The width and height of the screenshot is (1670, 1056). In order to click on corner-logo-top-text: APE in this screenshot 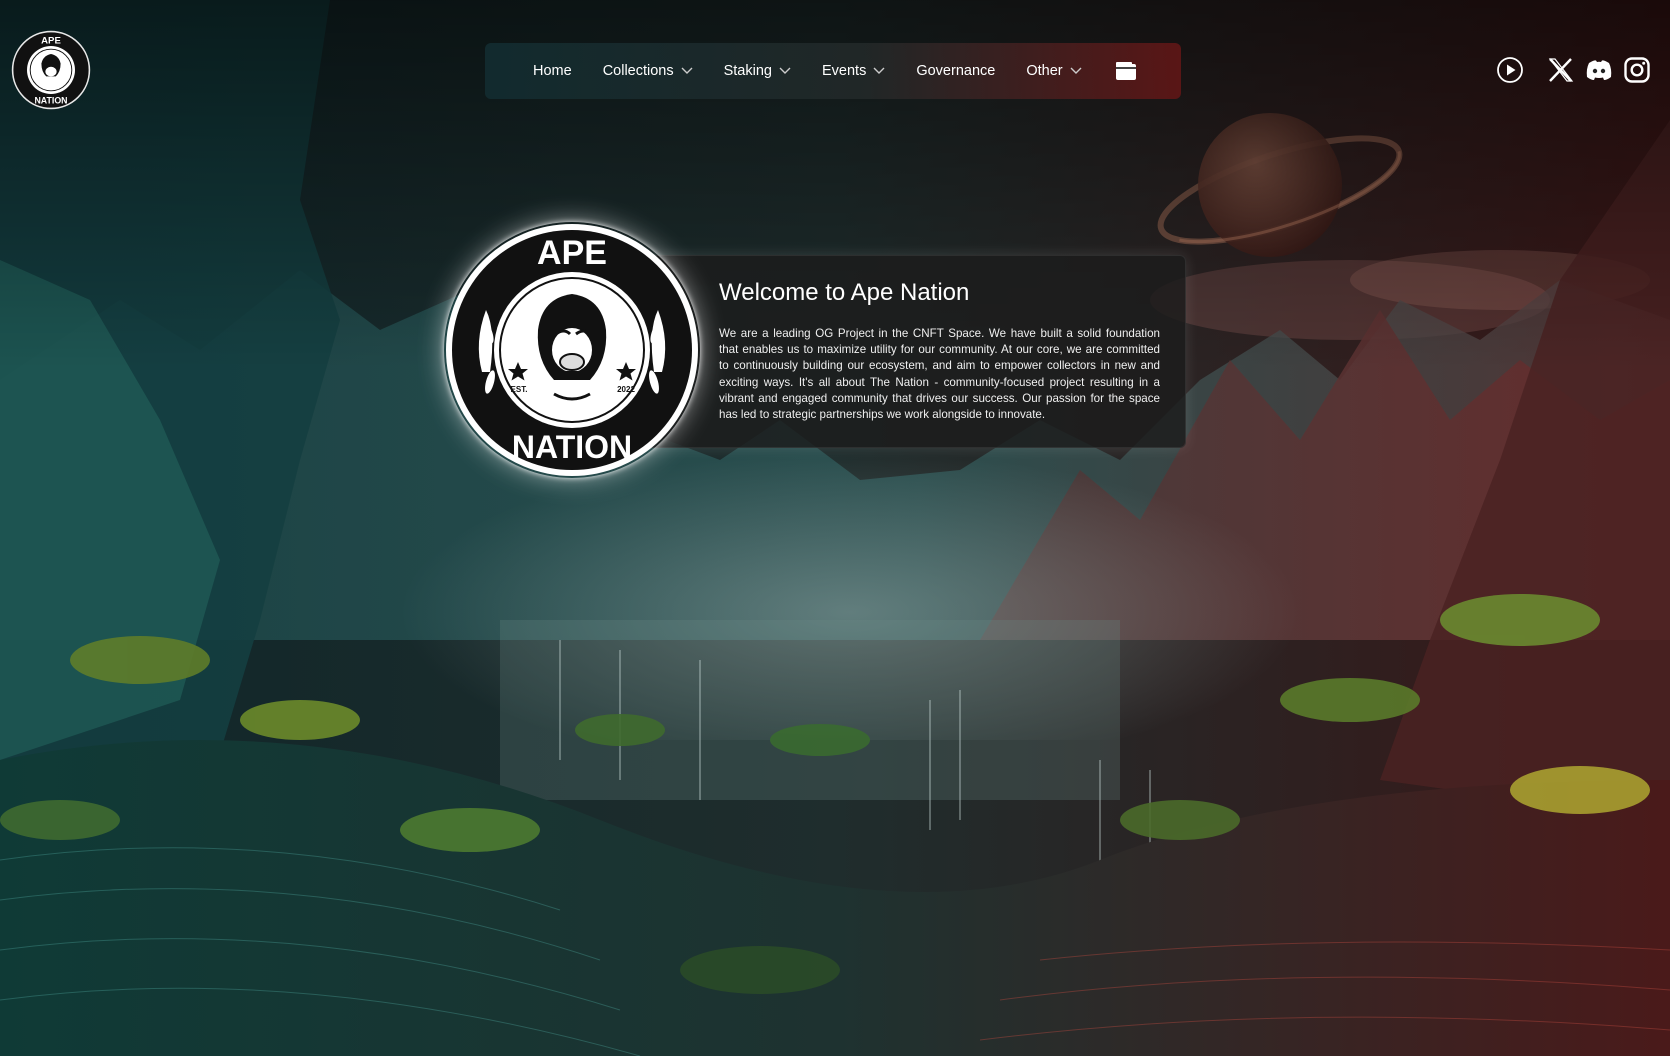, I will do `click(51, 41)`.